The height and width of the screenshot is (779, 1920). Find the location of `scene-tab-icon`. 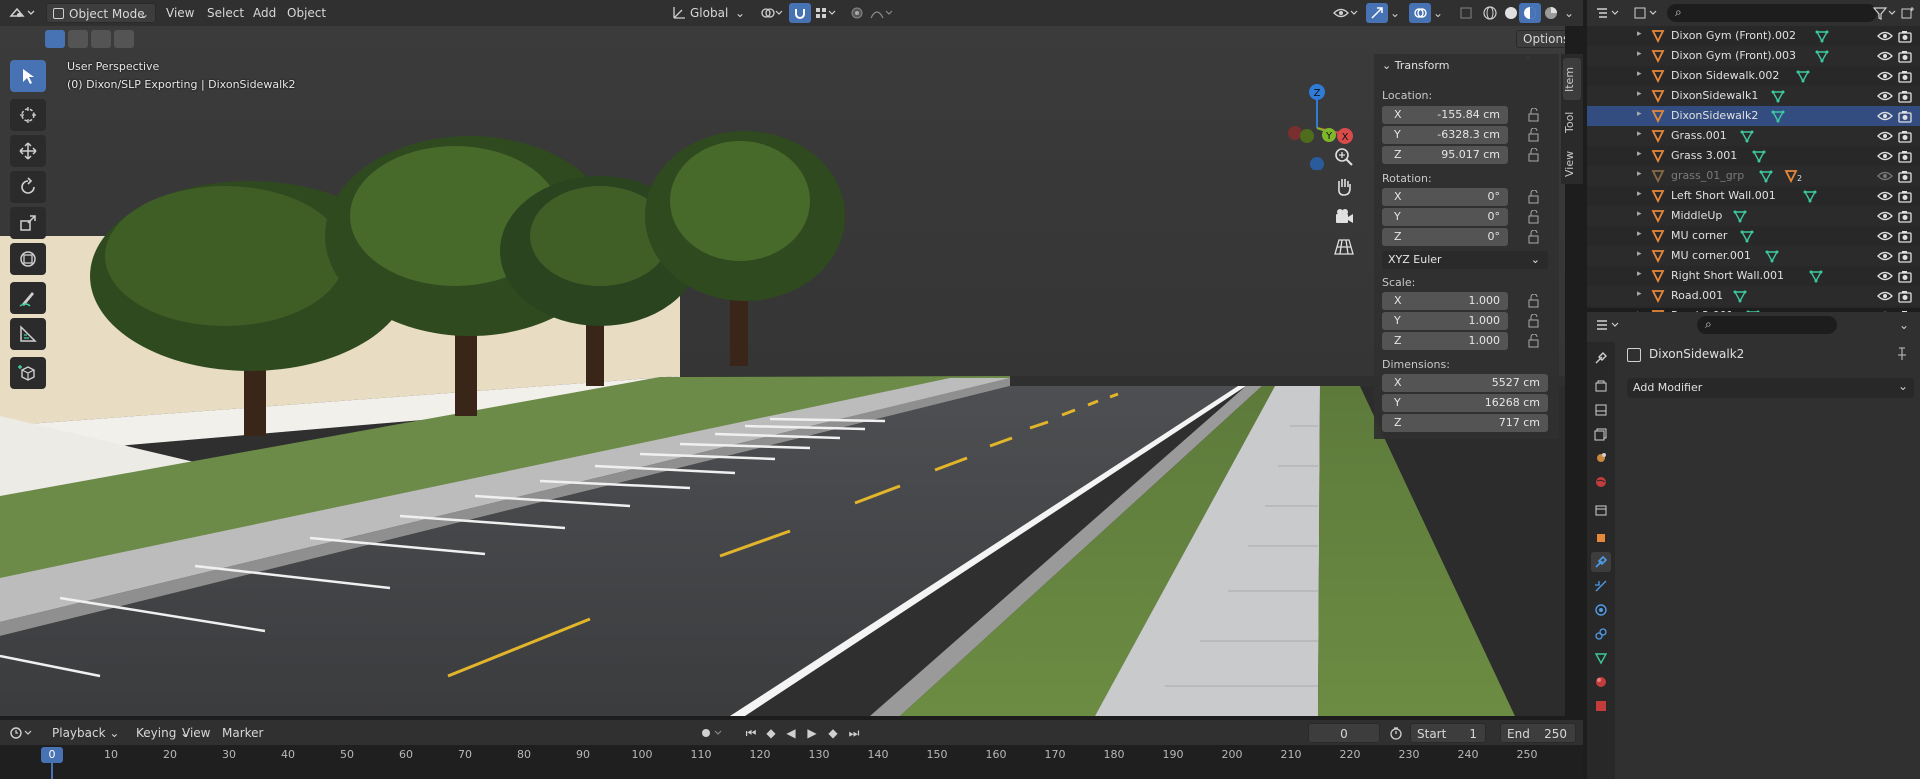

scene-tab-icon is located at coordinates (1601, 458).